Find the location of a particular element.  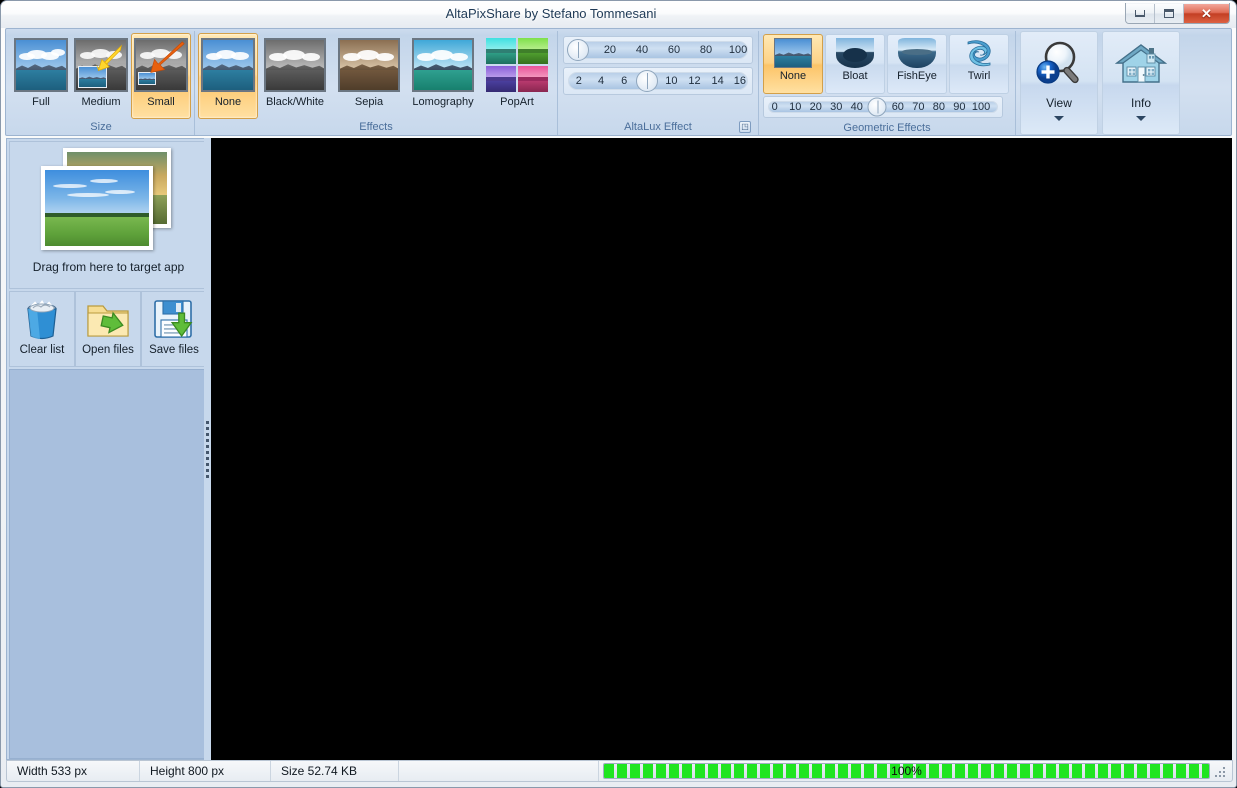

altalux-scale-thumb is located at coordinates (647, 81).